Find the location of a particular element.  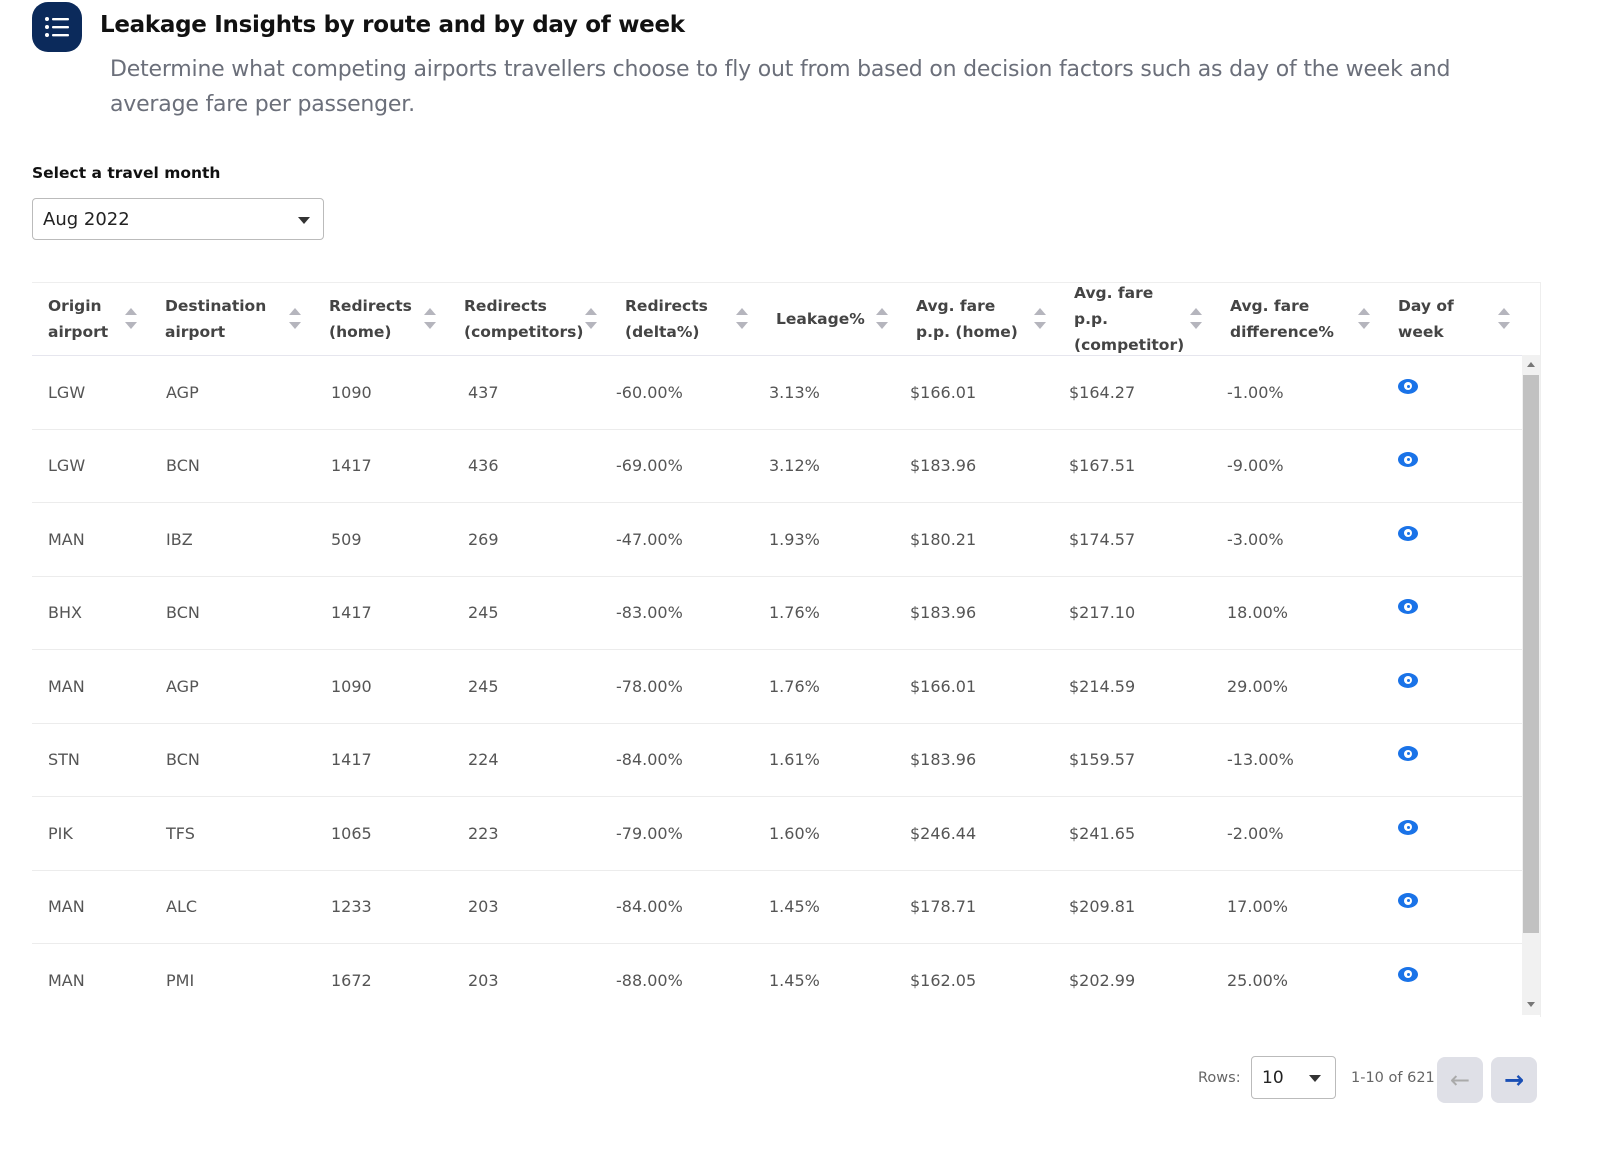

column-header-label: Leakage% is located at coordinates (820, 319).